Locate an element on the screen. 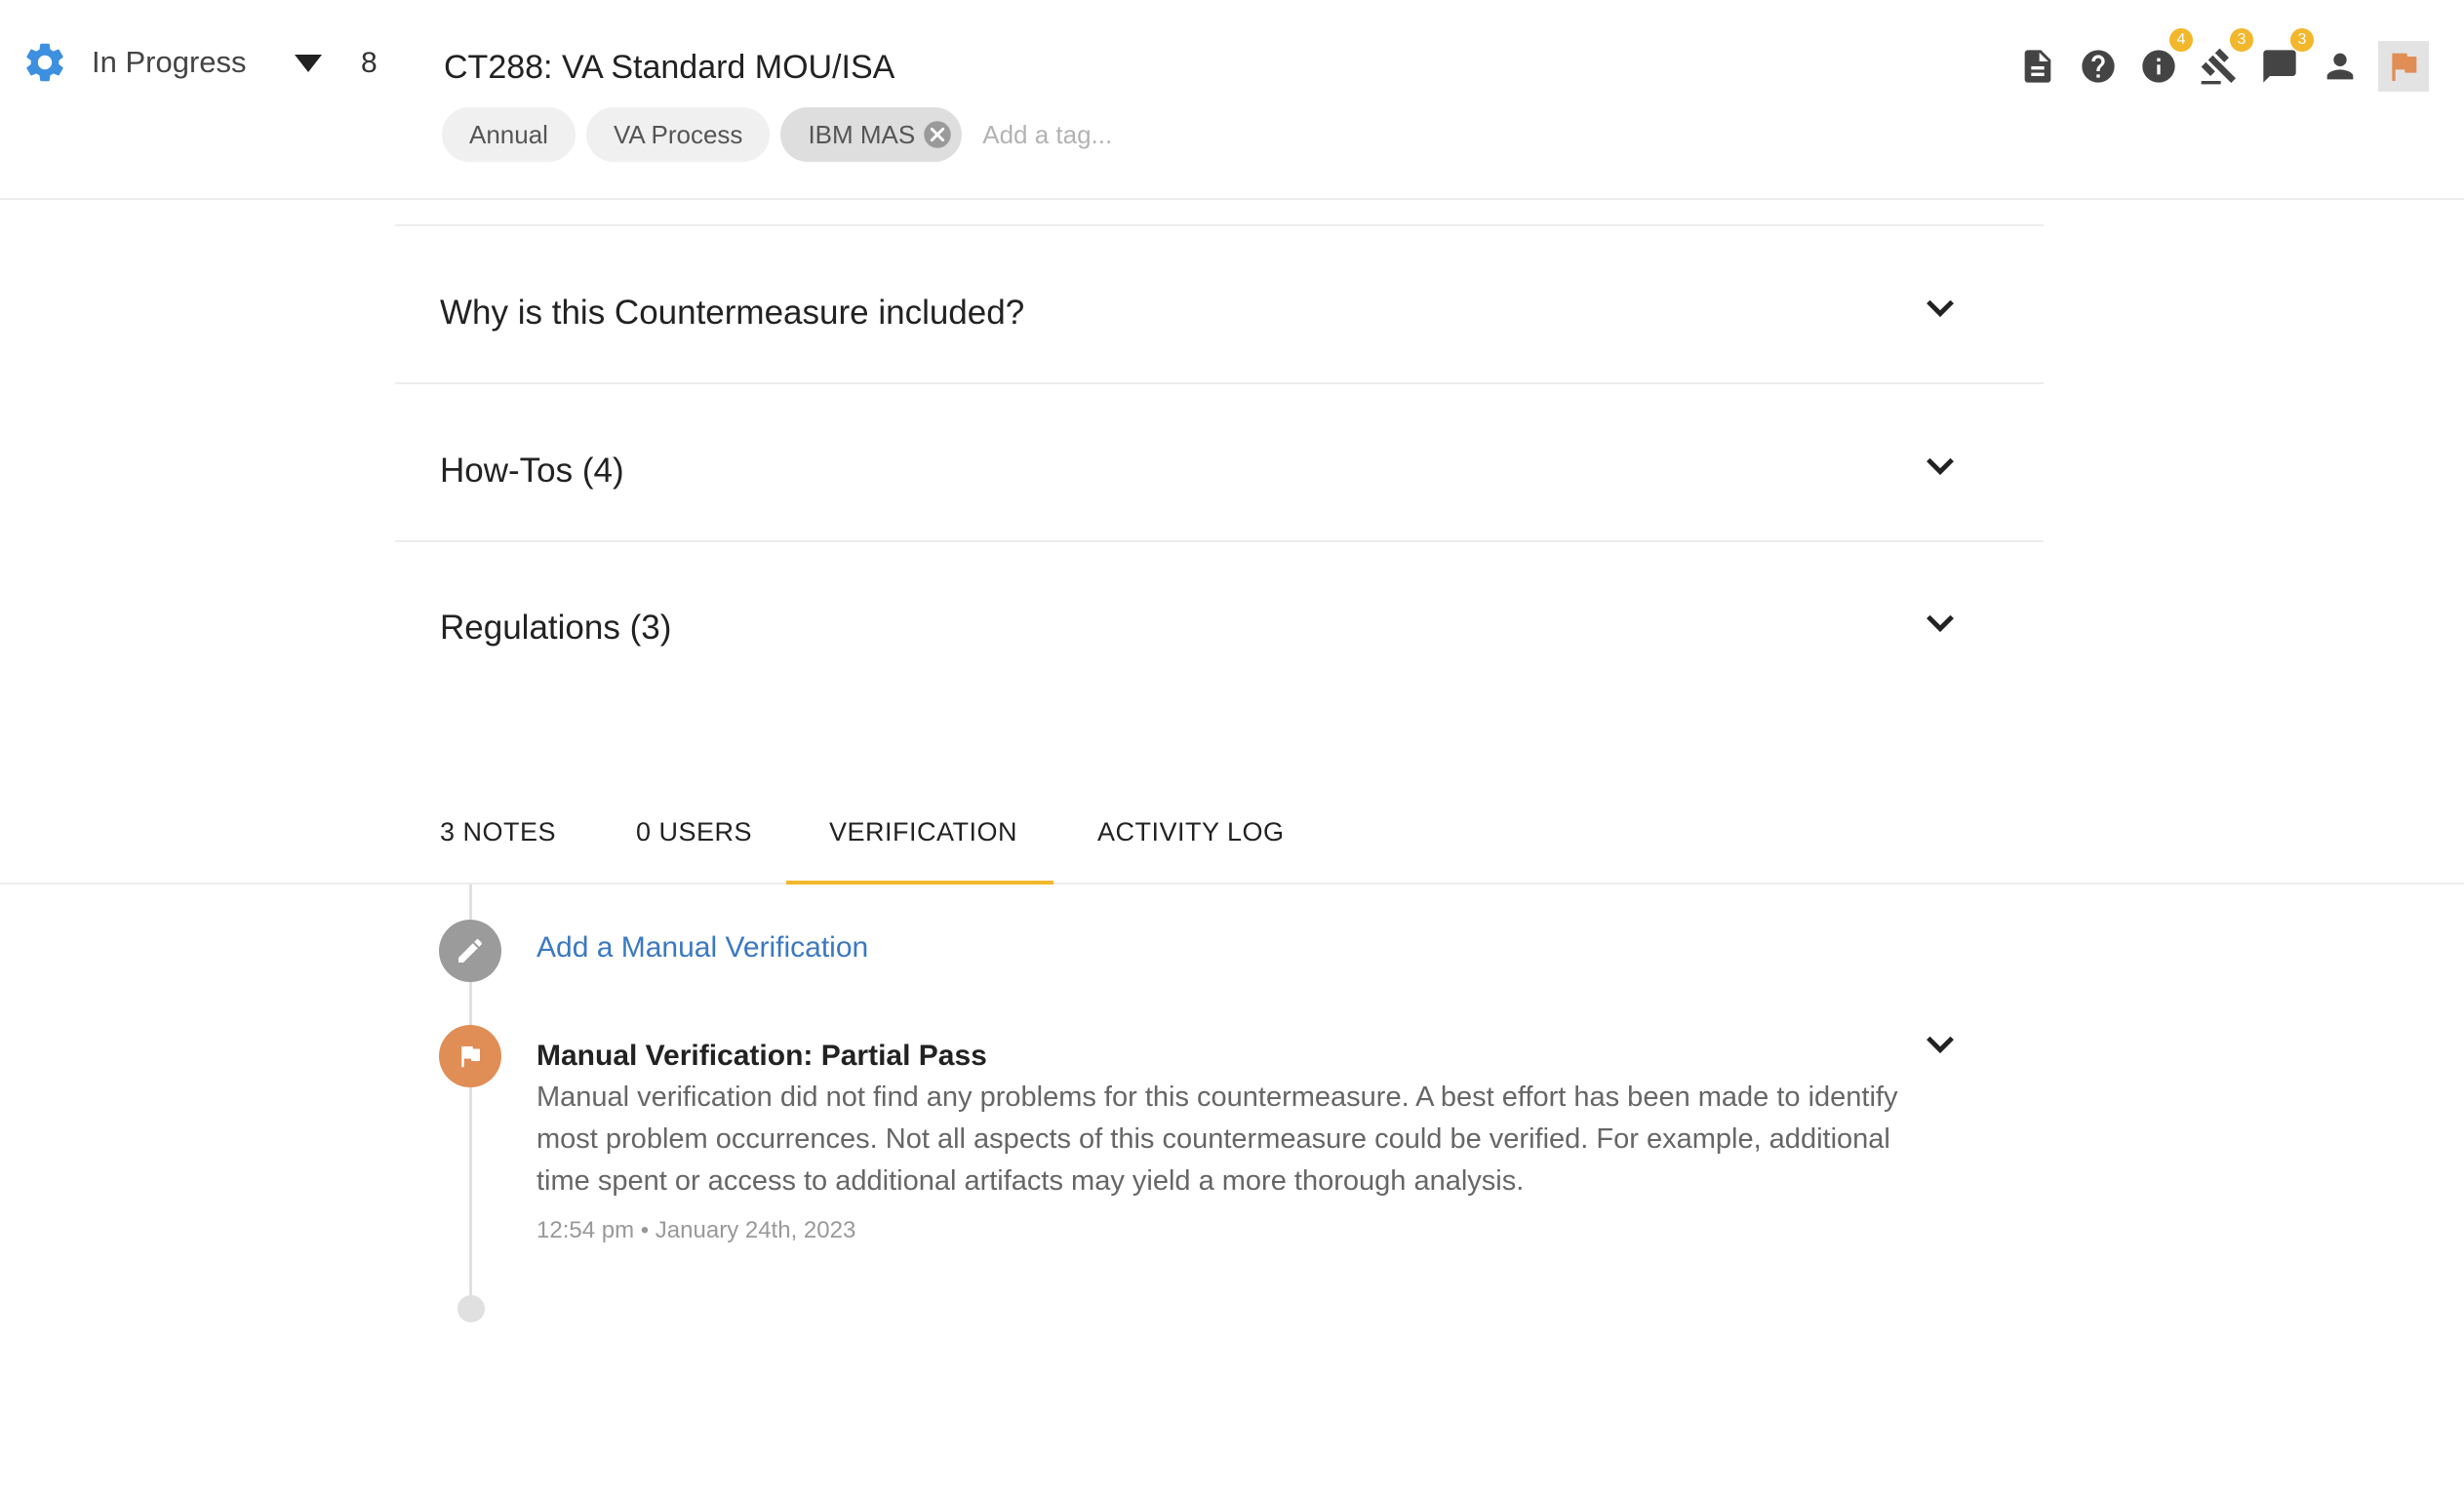 The image size is (2464, 1496). tag-label: IBM MAS is located at coordinates (862, 134).